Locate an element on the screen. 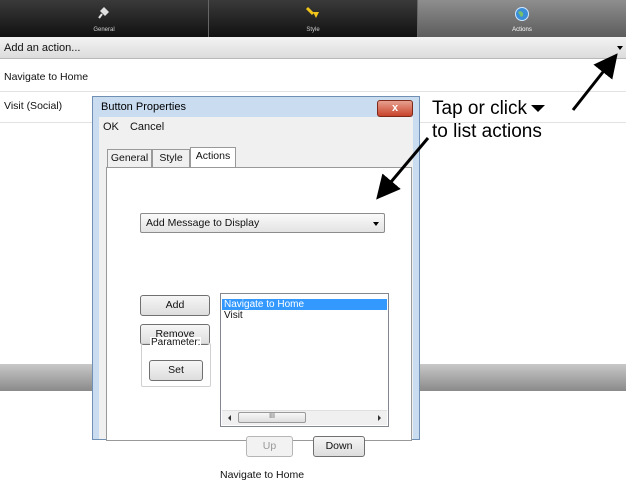 The image size is (626, 481). arrow-to-action-dropdown is located at coordinates (594, 82).